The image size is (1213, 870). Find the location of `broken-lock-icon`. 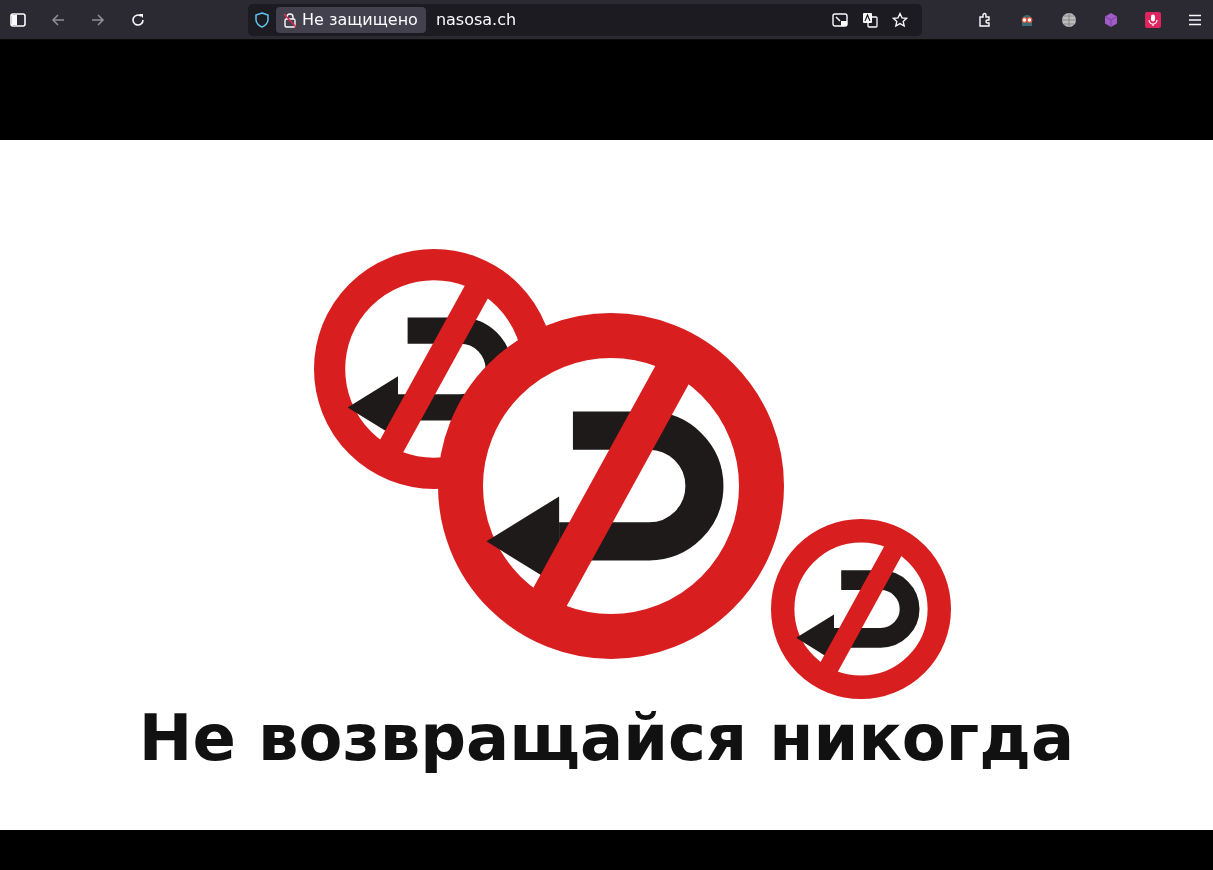

broken-lock-icon is located at coordinates (290, 19).